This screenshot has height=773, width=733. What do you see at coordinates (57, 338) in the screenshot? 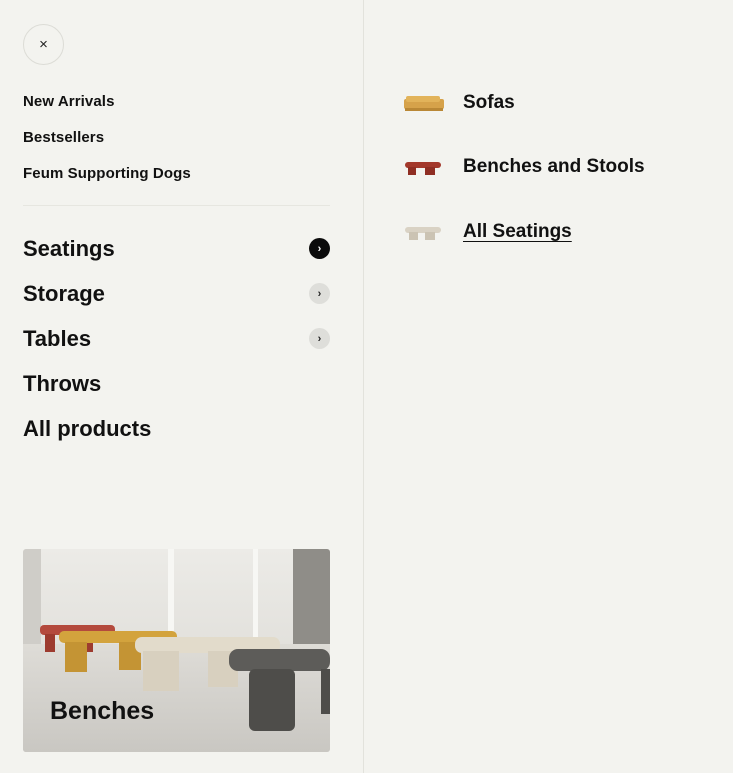
I see `category-label: Tables` at bounding box center [57, 338].